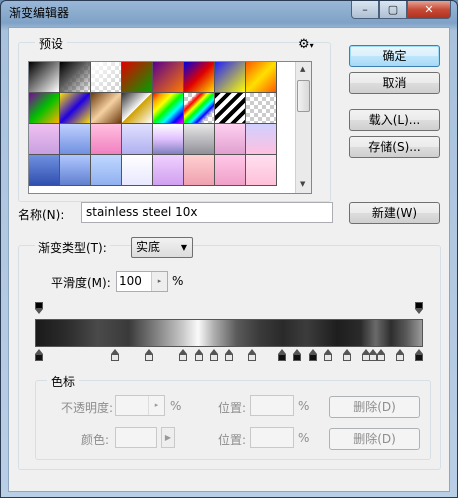 This screenshot has width=458, height=498. What do you see at coordinates (306, 44) in the screenshot?
I see `gear-icon: ⚙▾` at bounding box center [306, 44].